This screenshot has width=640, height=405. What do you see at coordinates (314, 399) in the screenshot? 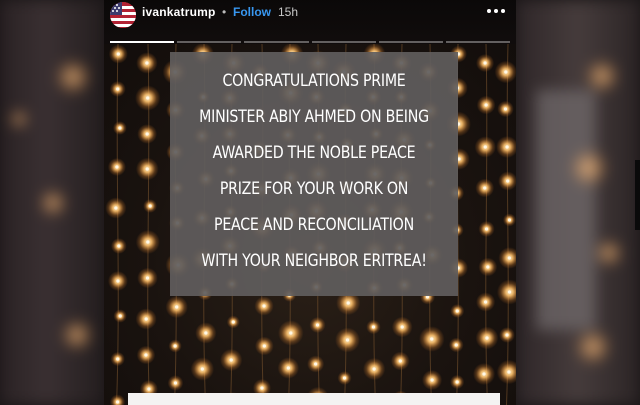
I see `story-bottom-strip` at bounding box center [314, 399].